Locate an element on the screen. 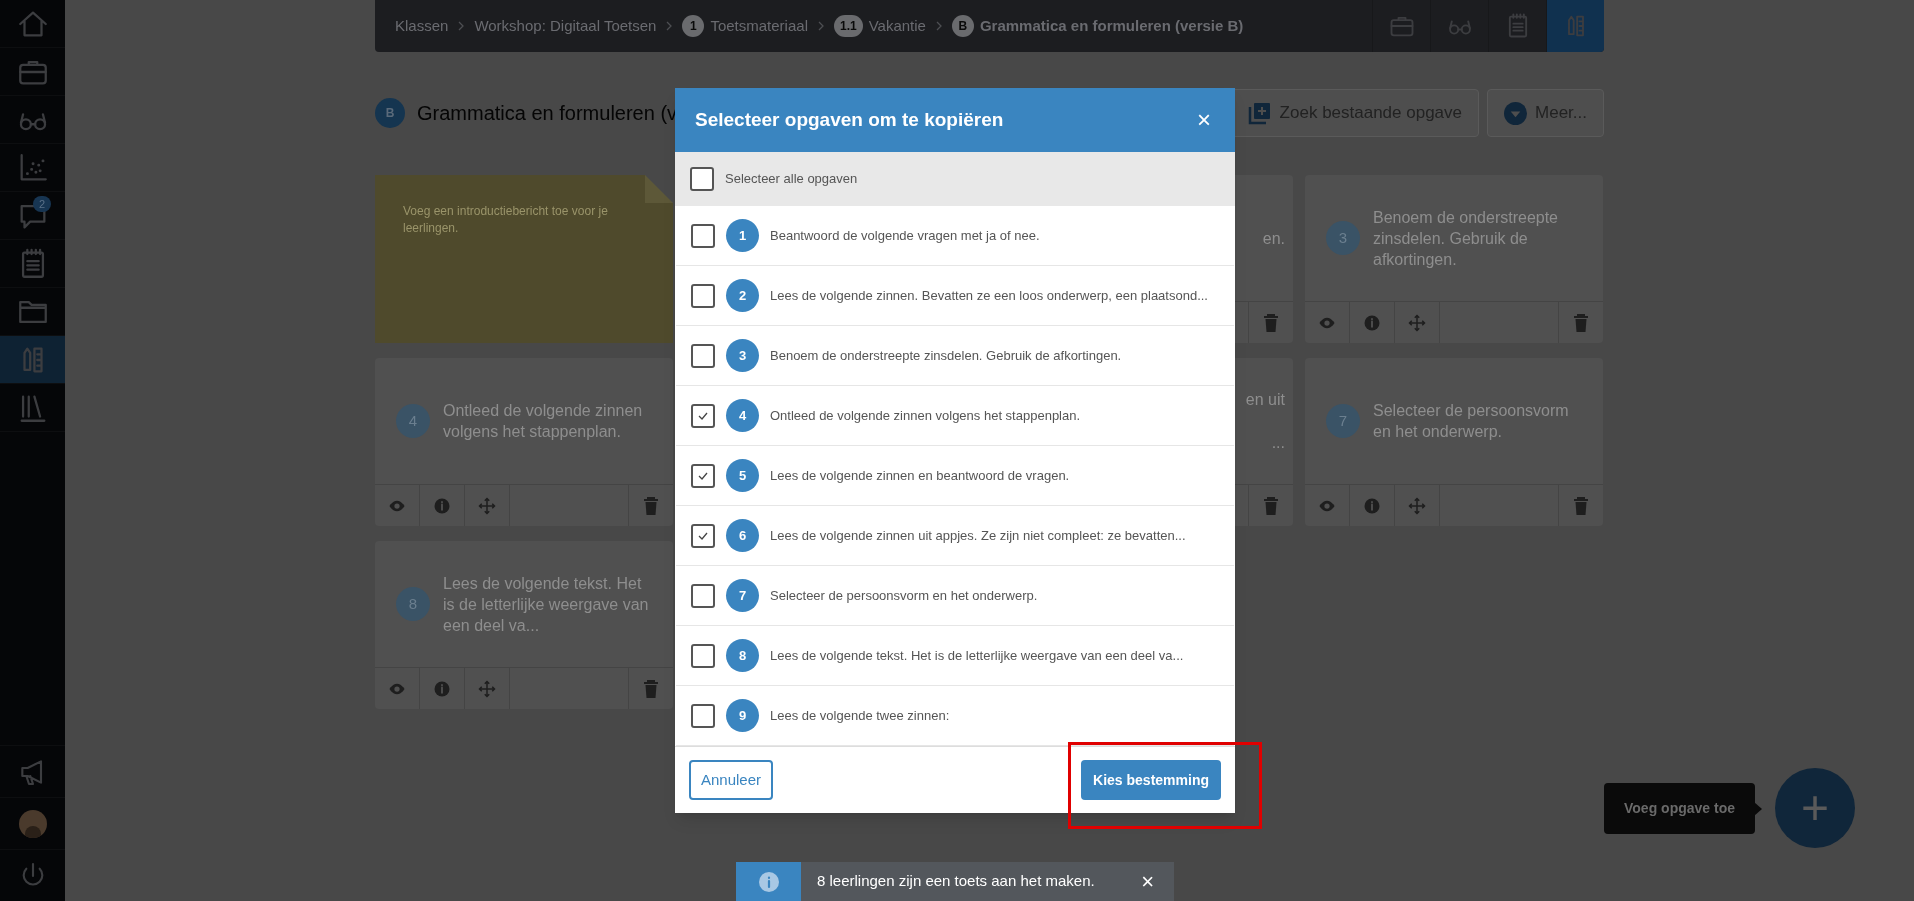 Image resolution: width=1914 pixels, height=901 pixels. breadcrumb-link: B Grammatica en formuleren (versie B) is located at coordinates (1097, 26).